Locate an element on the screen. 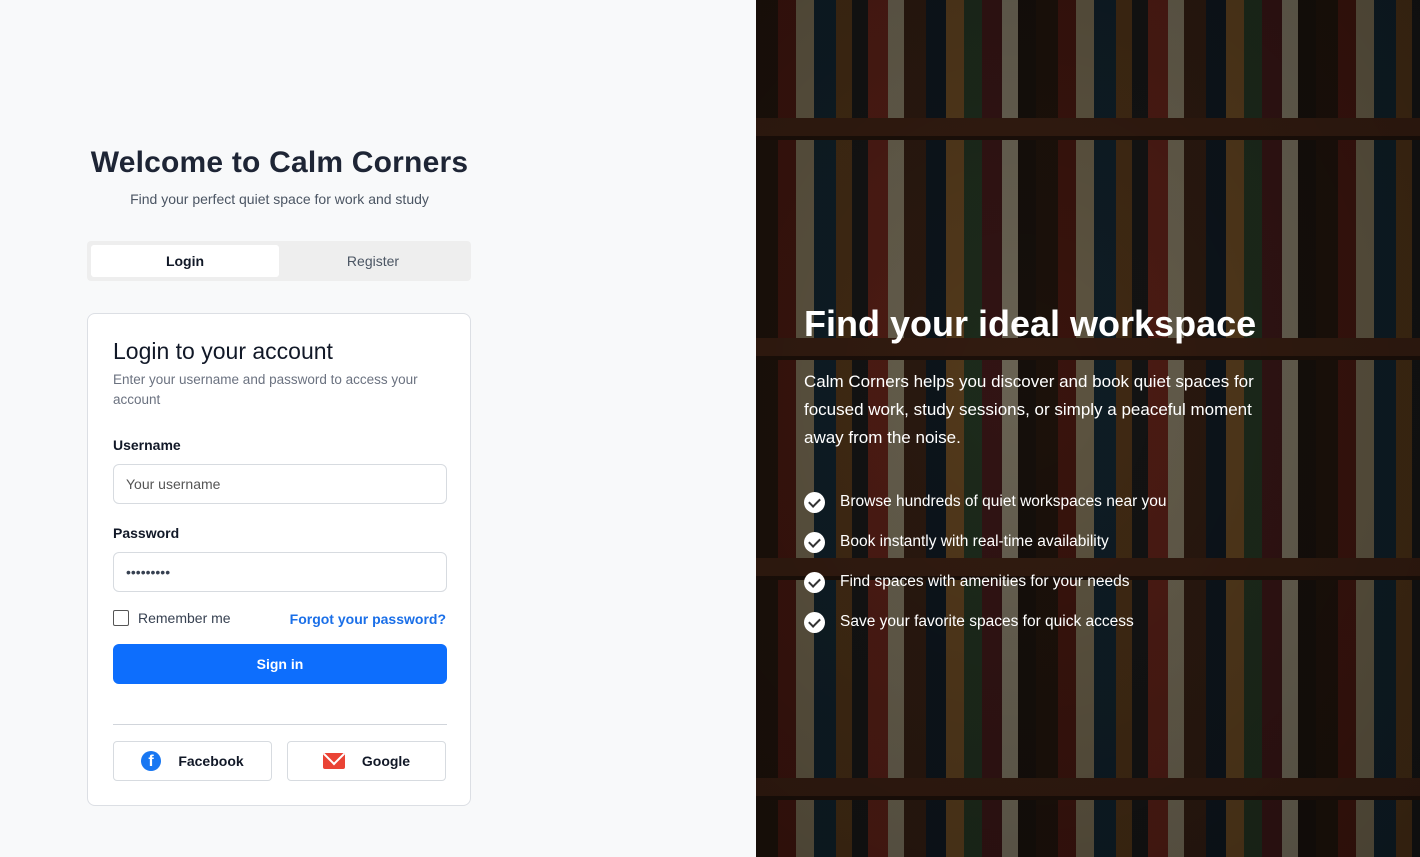  page-title: Welcome to Calm Corners is located at coordinates (279, 162).